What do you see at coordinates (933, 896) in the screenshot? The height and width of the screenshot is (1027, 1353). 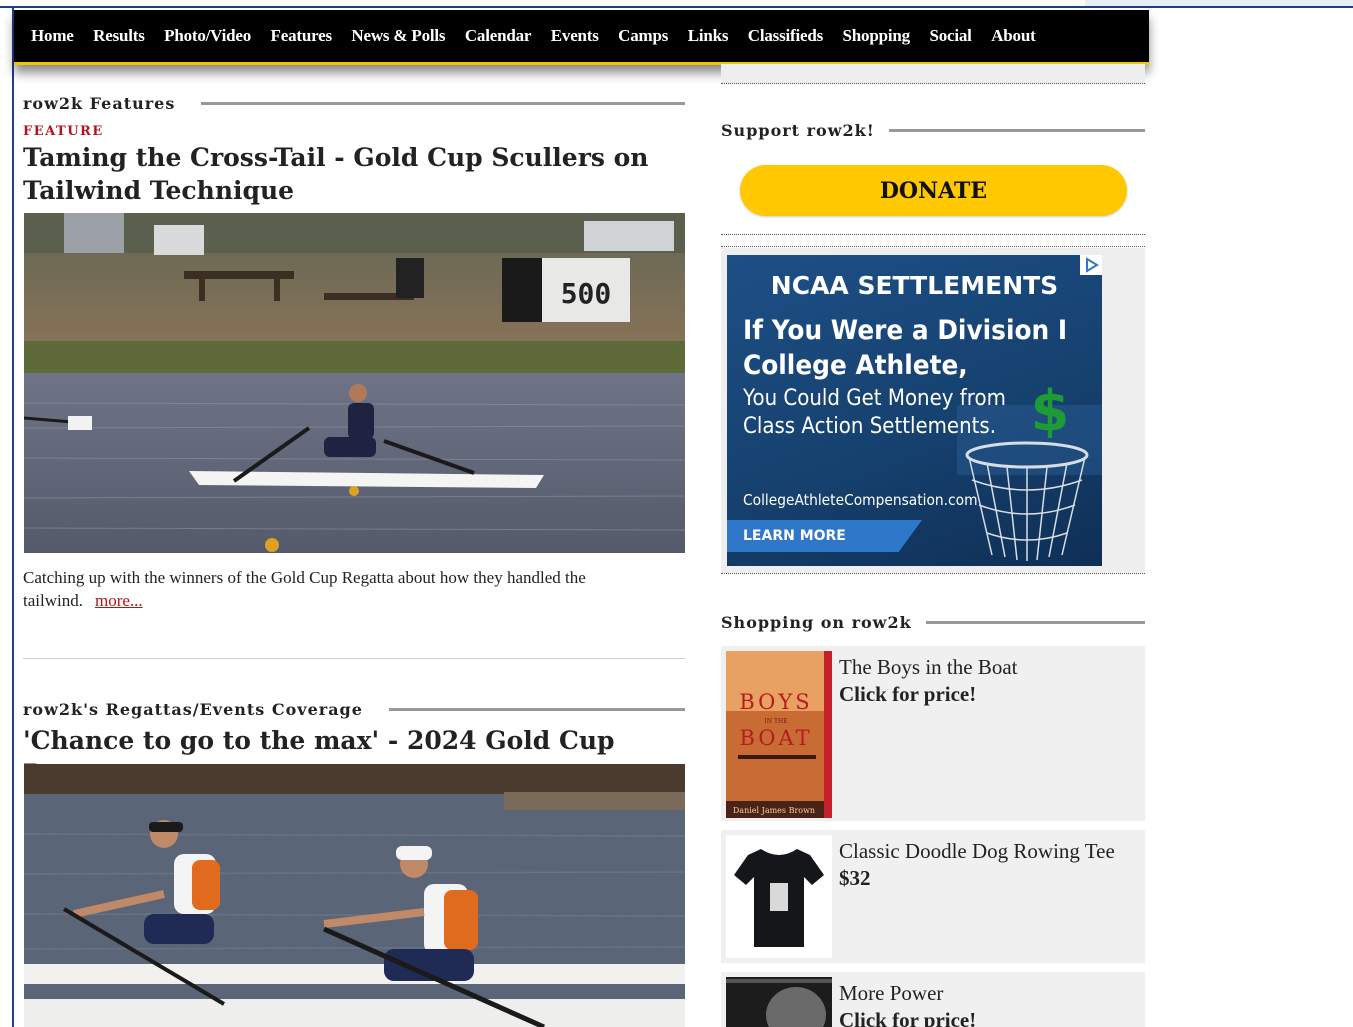 I see `shop-item-doodle-dog-tee: Classic Doodle Dog Rowing Tee $32` at bounding box center [933, 896].